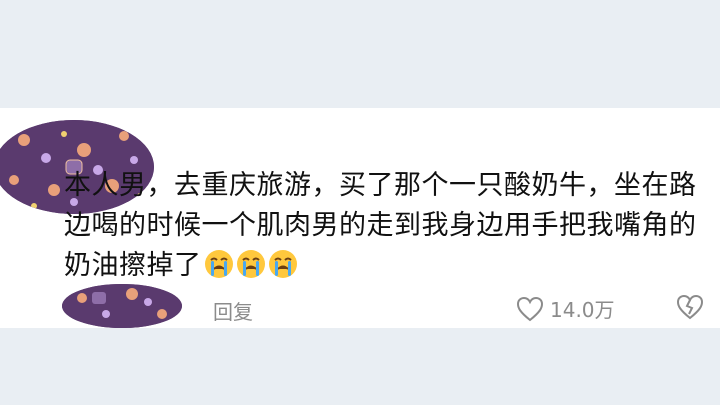 This screenshot has height=405, width=720. I want to click on broken-heart-icon, so click(690, 307).